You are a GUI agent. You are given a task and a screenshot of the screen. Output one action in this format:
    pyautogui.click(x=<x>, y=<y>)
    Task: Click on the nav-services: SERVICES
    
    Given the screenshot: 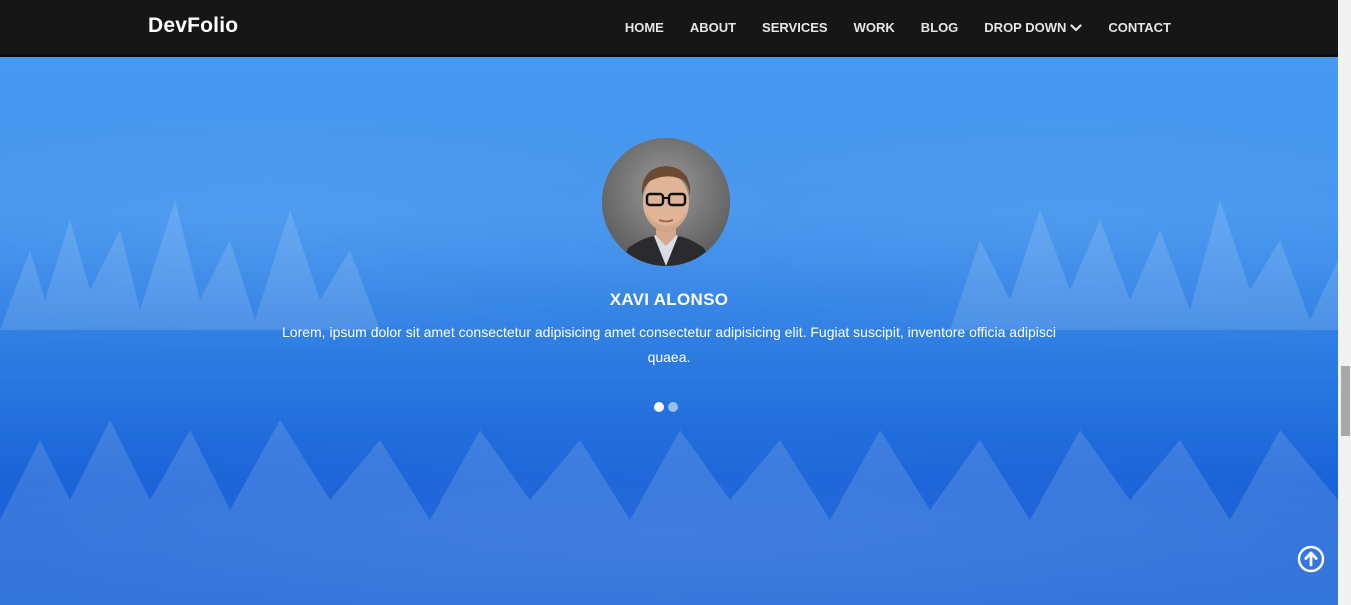 What is the action you would take?
    pyautogui.click(x=795, y=28)
    